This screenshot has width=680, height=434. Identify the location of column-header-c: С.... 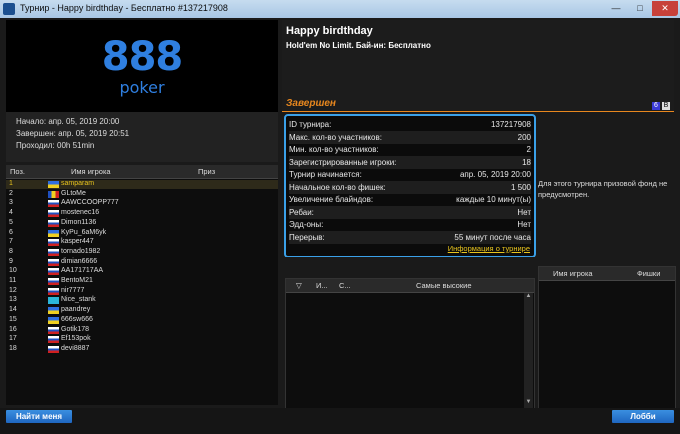
(345, 285).